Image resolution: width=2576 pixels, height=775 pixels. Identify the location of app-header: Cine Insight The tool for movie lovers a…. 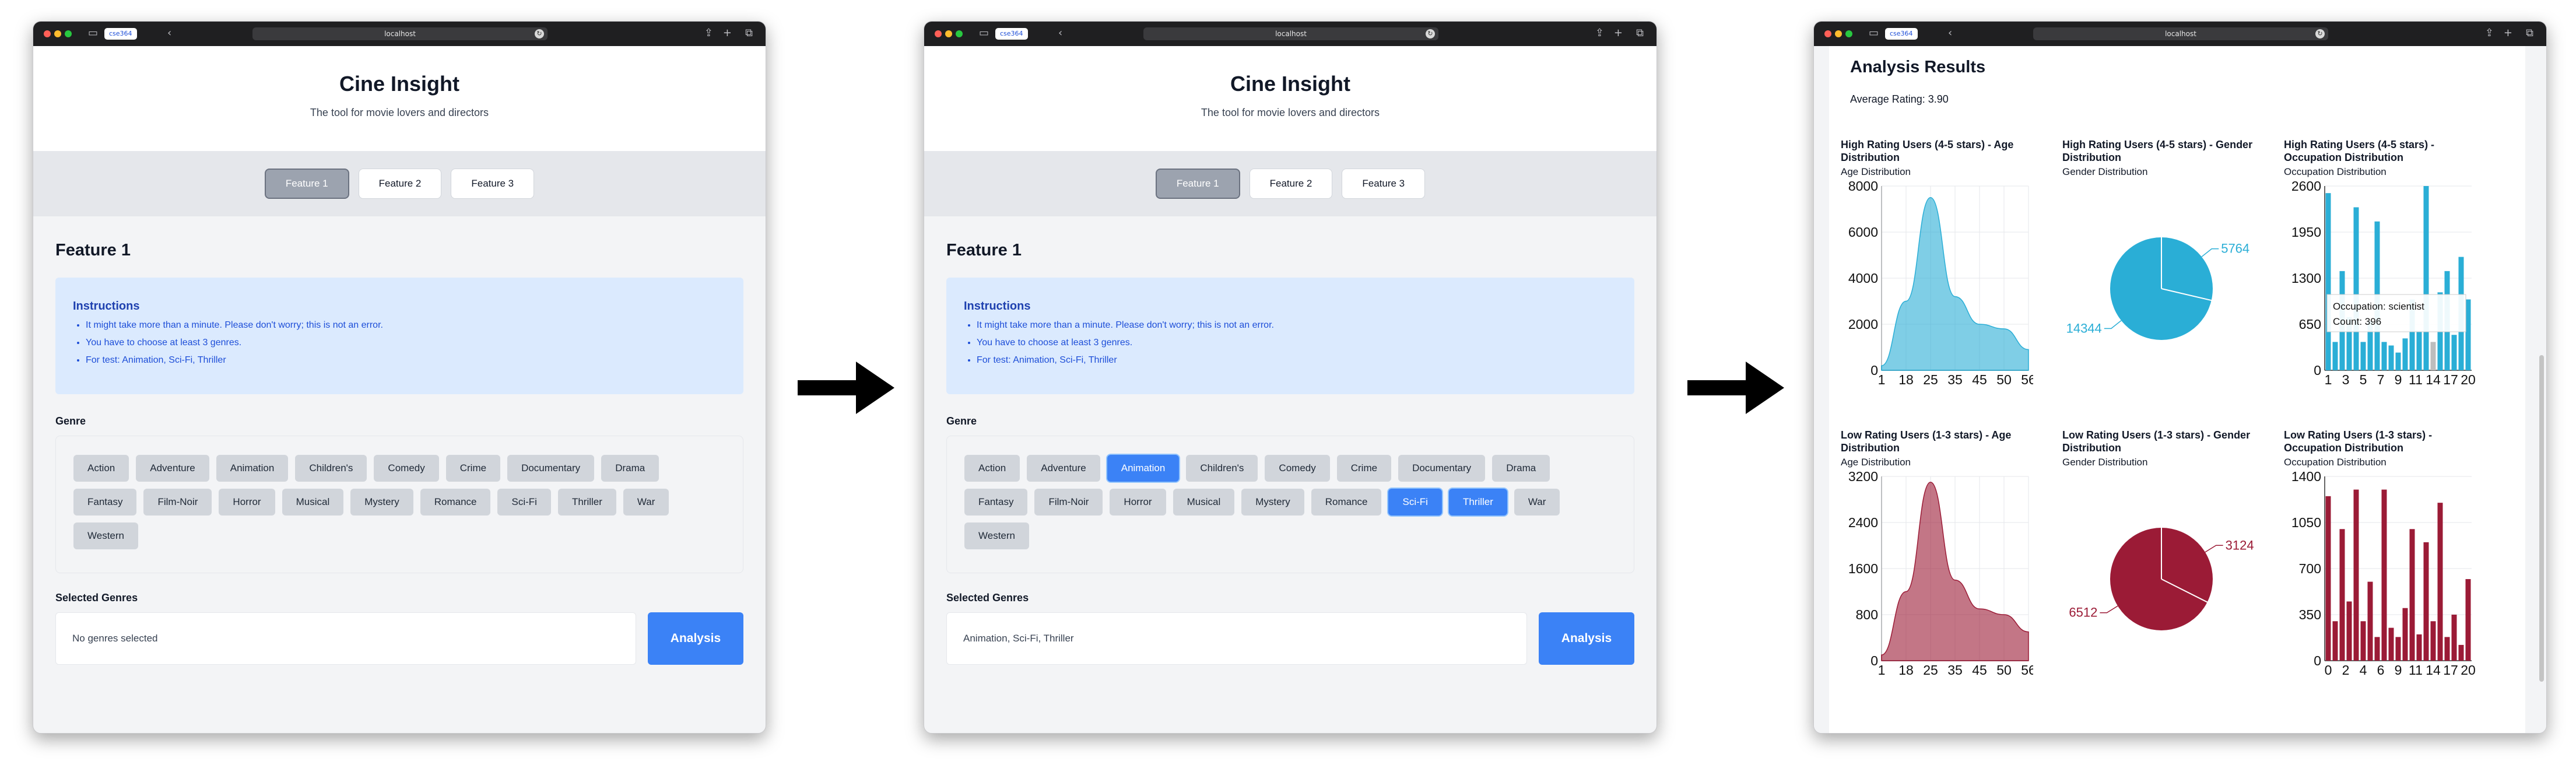
(399, 98).